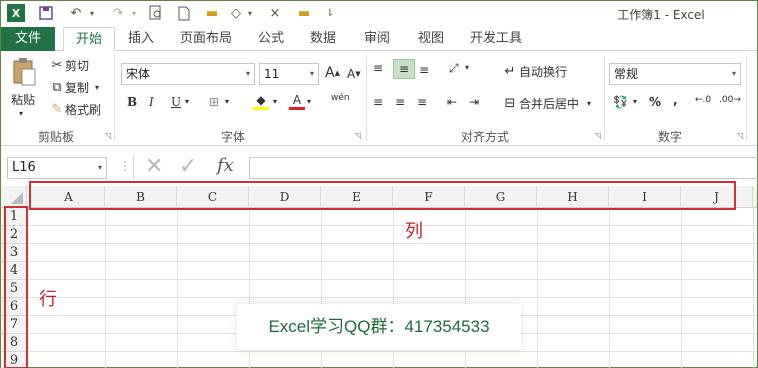  Describe the element at coordinates (118, 13) in the screenshot. I see `redo-icon: ↷` at that location.